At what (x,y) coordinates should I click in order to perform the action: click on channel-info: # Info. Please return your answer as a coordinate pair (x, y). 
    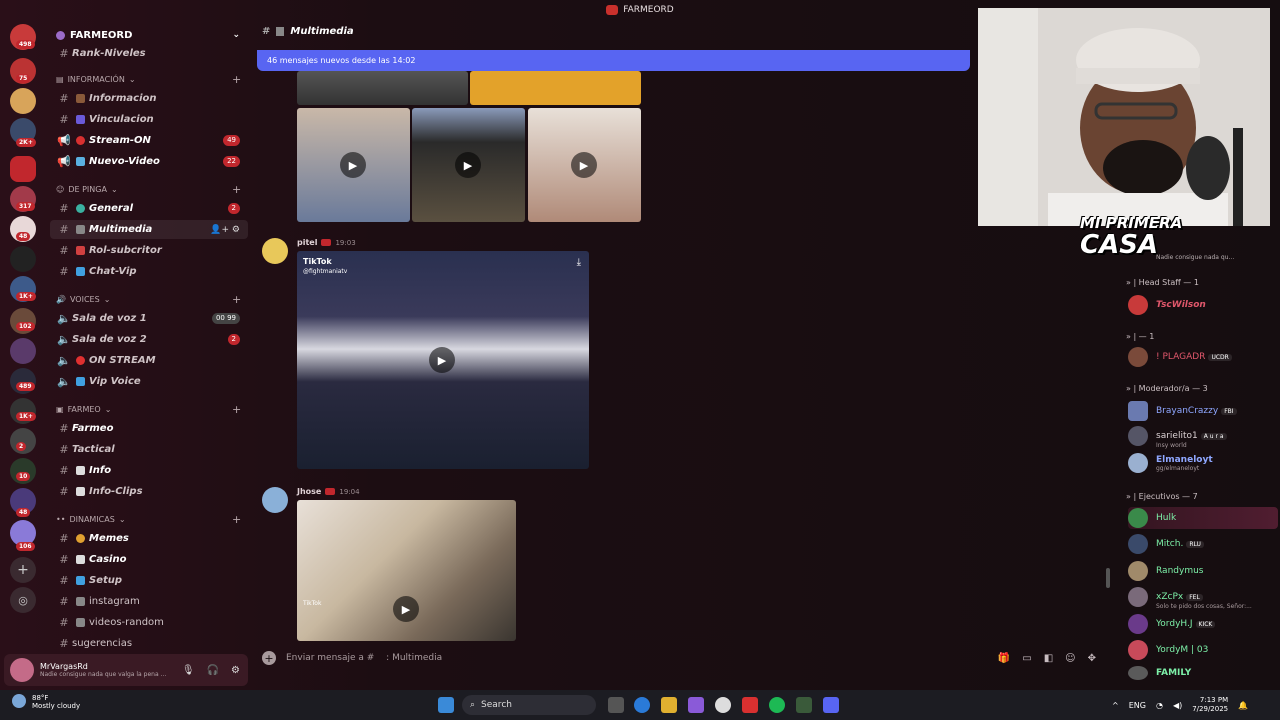
    Looking at the image, I should click on (149, 470).